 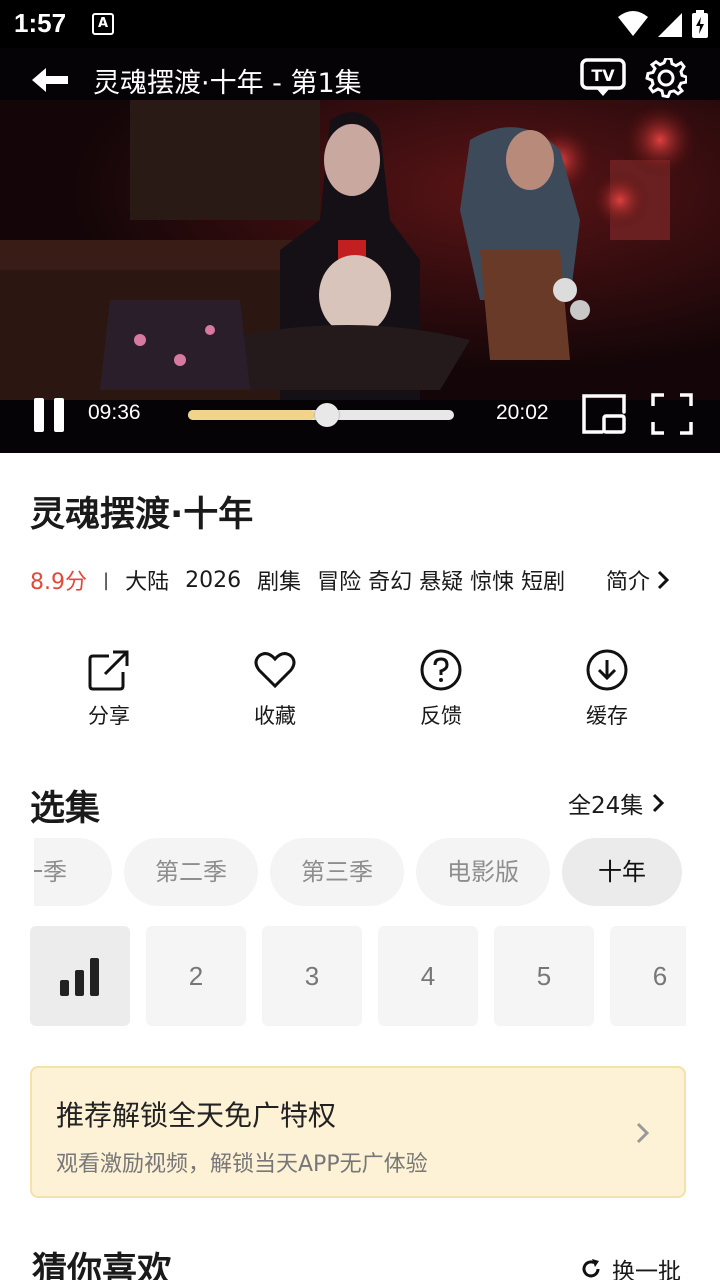 I want to click on genre-tags: 冒险 奇幻 悬疑 惊悚 短剧, so click(x=441, y=582).